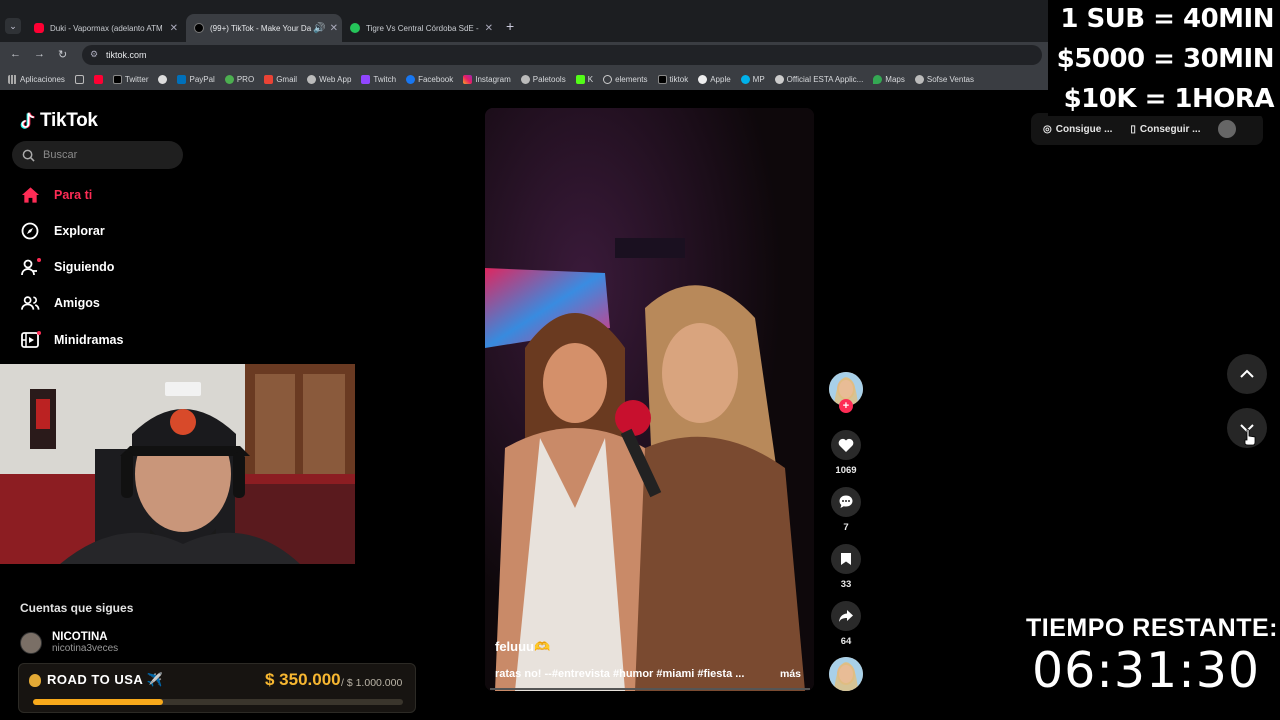  I want to click on profile-avatar, so click(1227, 129).